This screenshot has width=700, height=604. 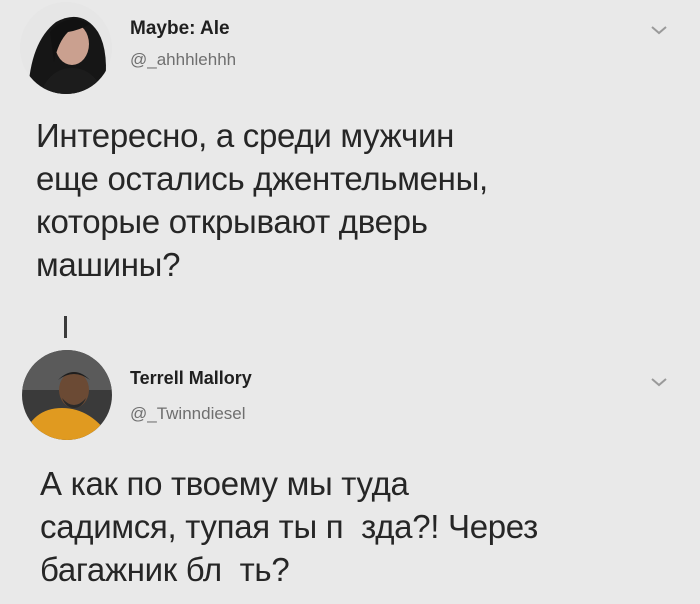 I want to click on author-handle: @_ahhhlehhh, so click(x=183, y=60).